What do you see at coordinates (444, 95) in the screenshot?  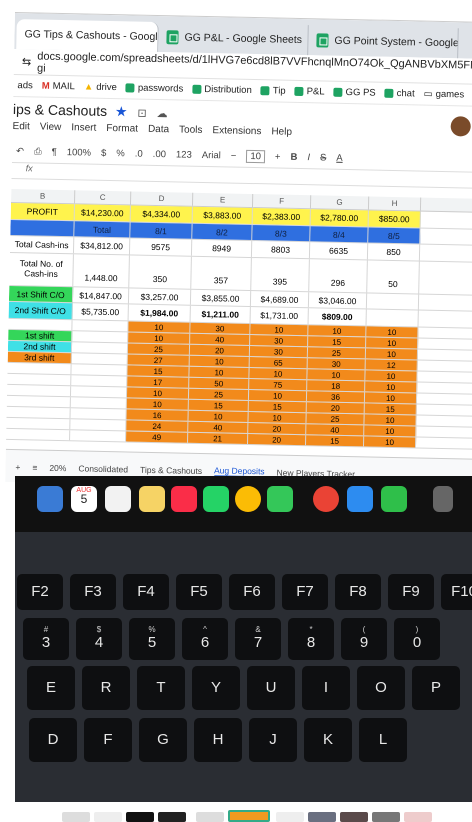 I see `bookmark: ▭ games` at bounding box center [444, 95].